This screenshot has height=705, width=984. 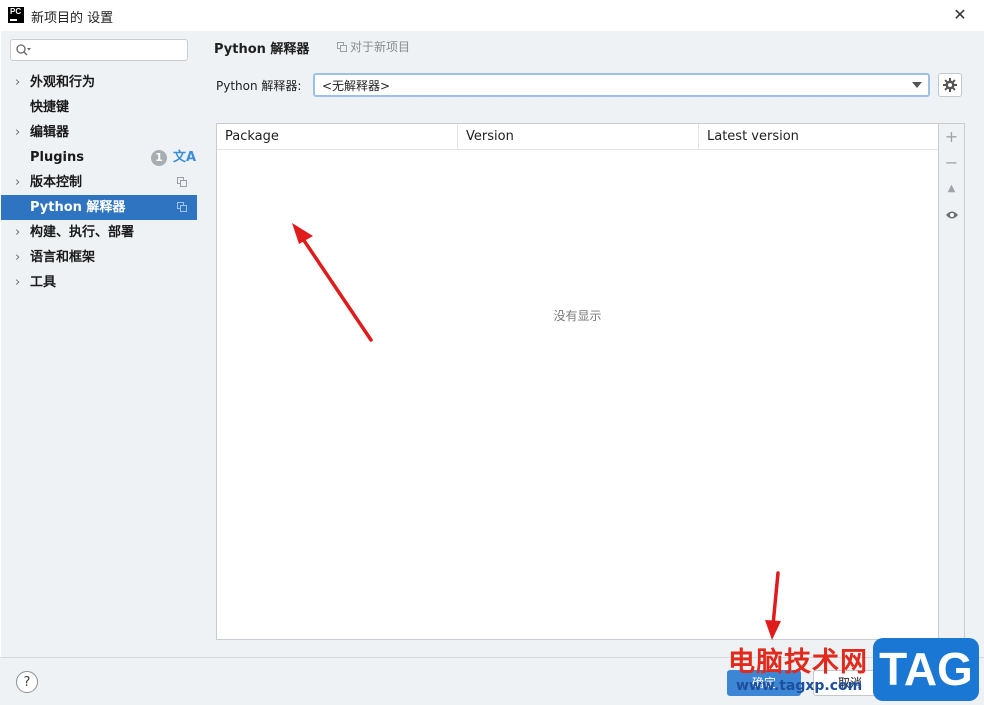 I want to click on sidebar-item-label: 版本控制, so click(x=56, y=182).